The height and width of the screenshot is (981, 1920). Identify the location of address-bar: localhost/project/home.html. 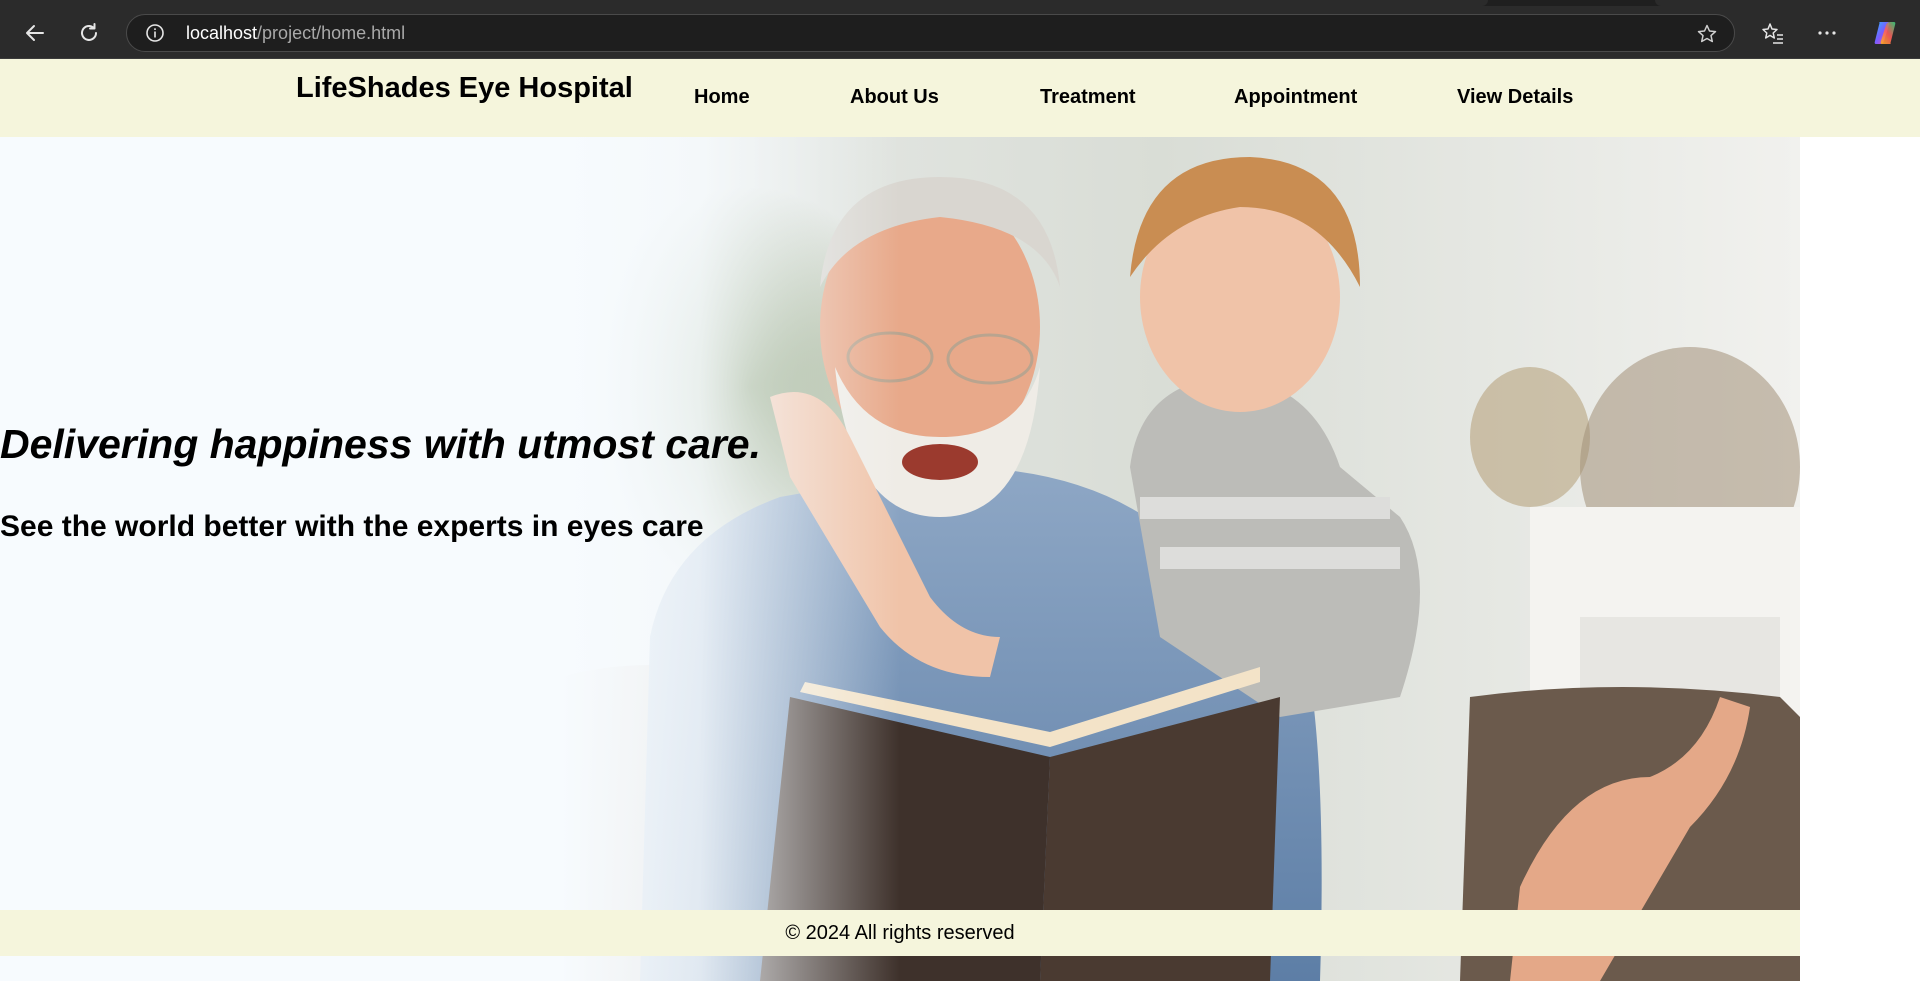
(930, 33).